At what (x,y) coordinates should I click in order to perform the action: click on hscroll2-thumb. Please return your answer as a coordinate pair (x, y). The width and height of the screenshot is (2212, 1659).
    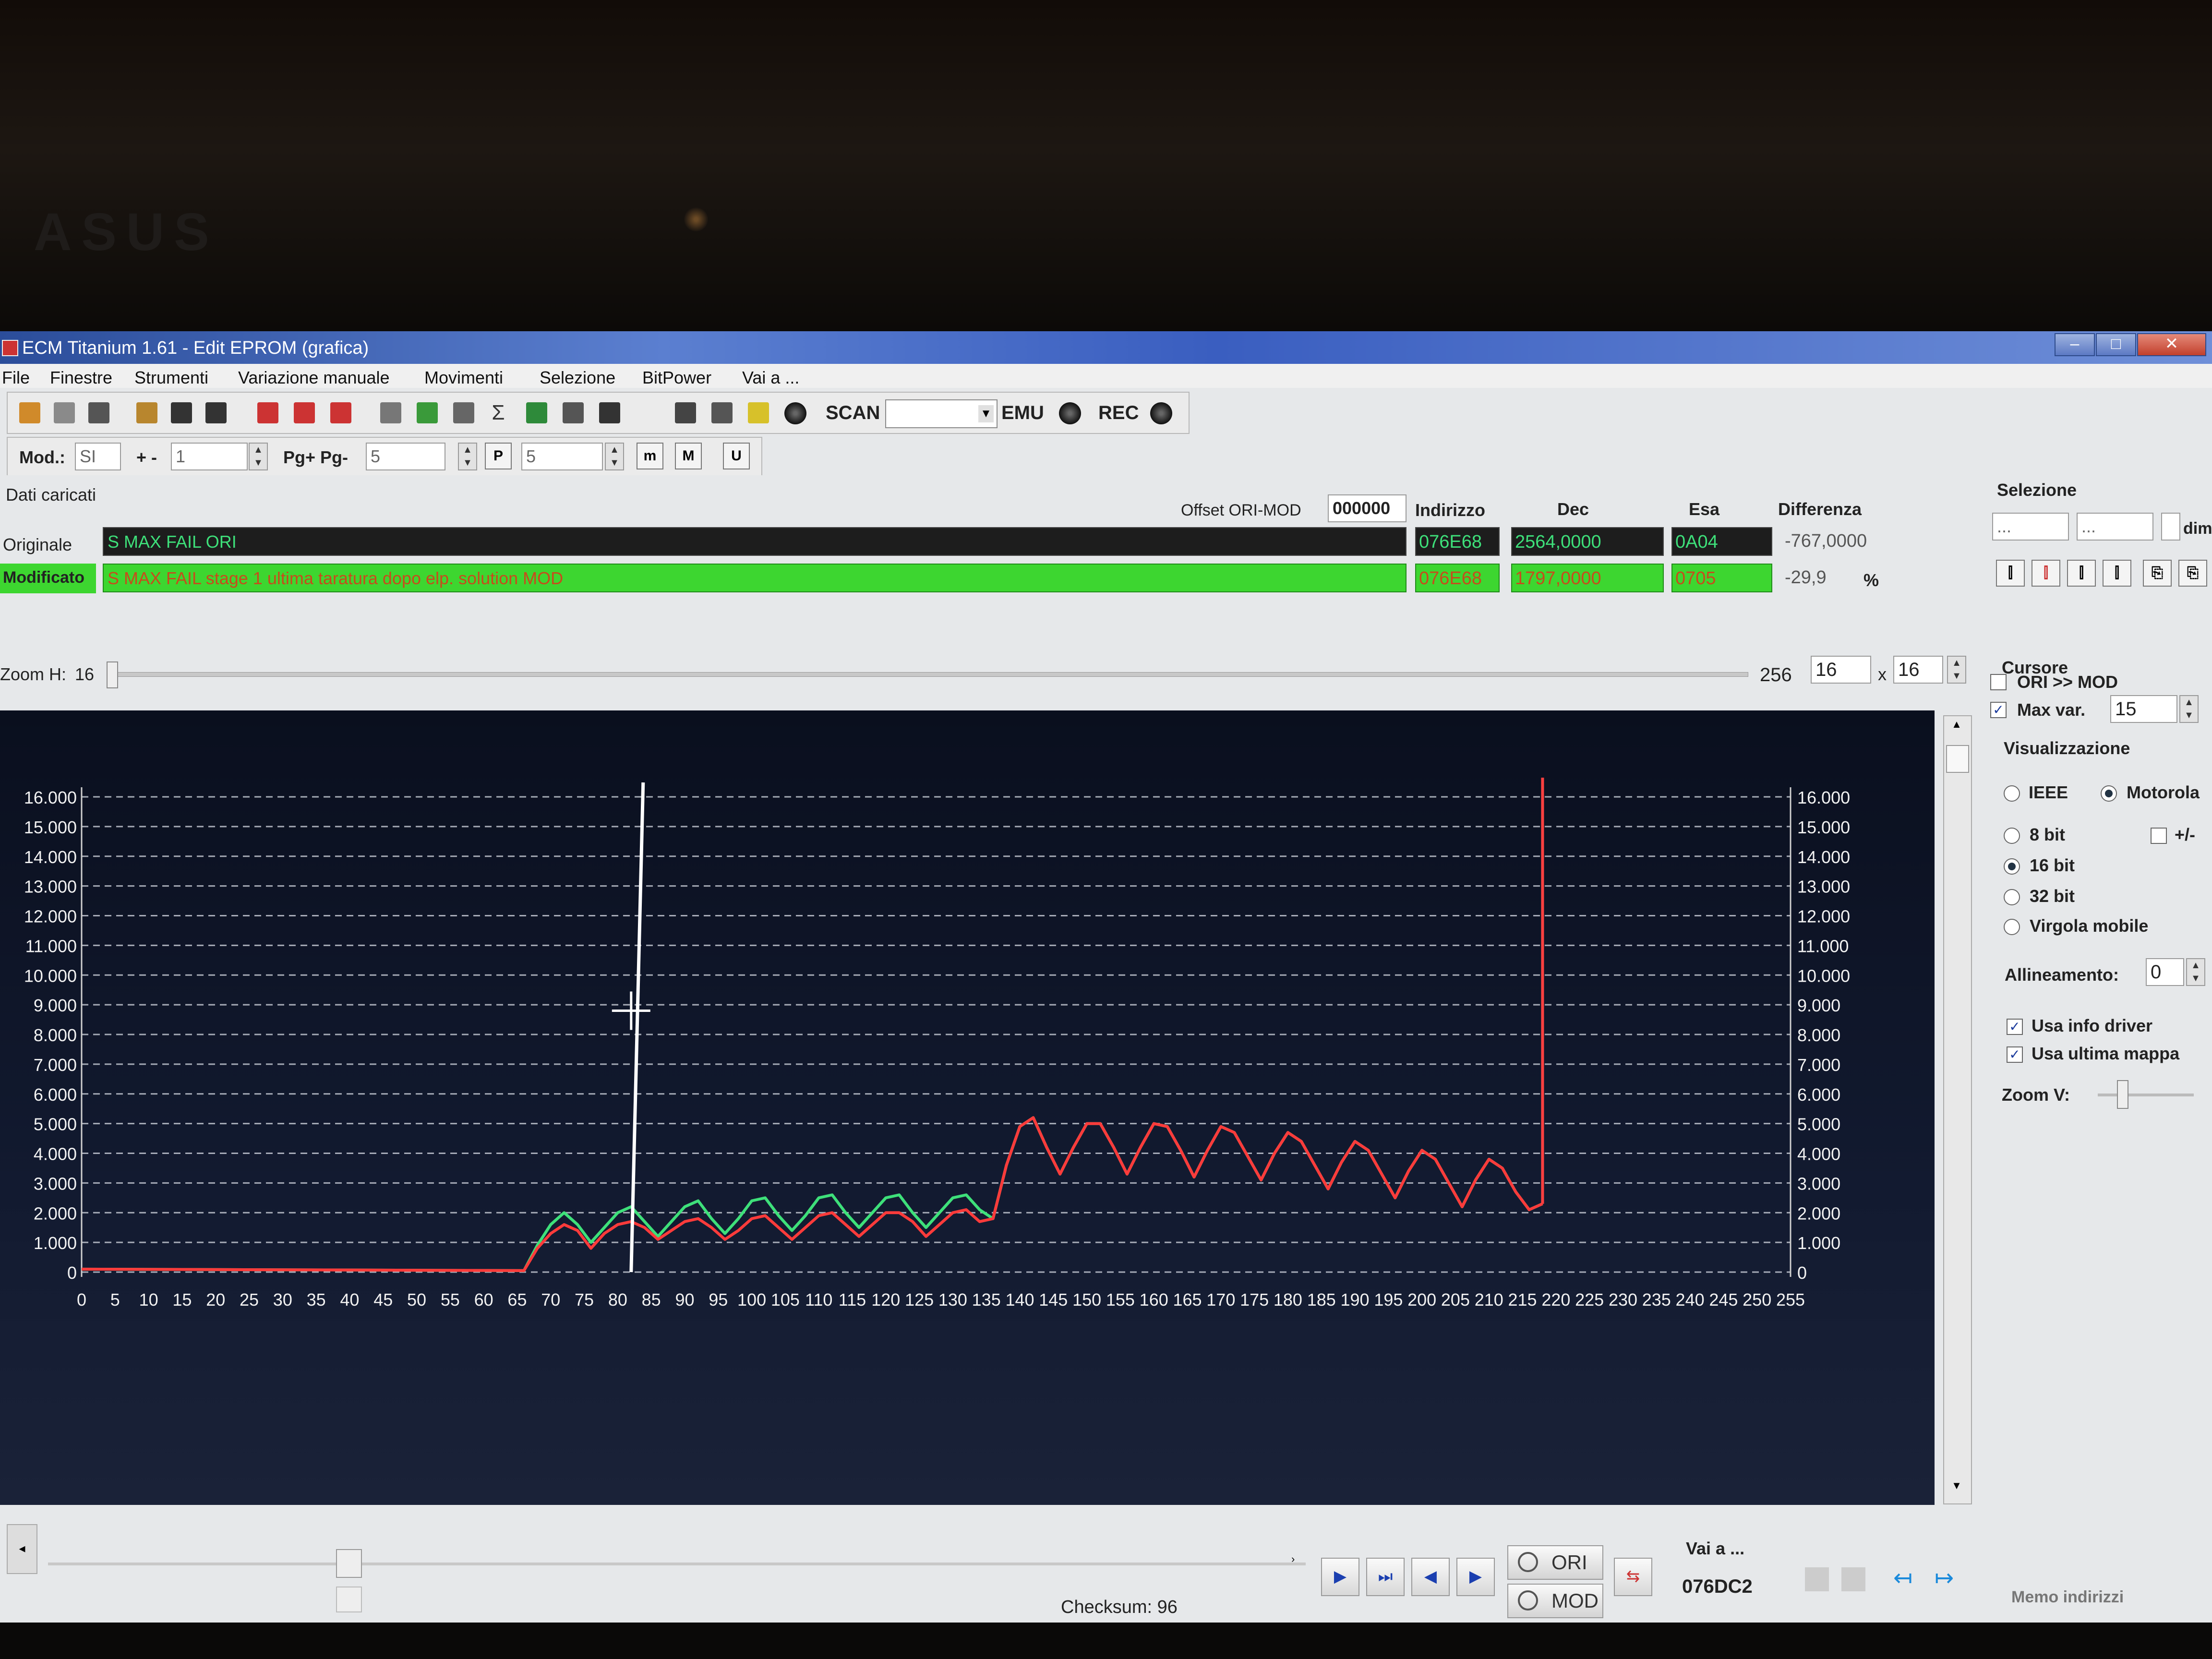
    Looking at the image, I should click on (349, 1600).